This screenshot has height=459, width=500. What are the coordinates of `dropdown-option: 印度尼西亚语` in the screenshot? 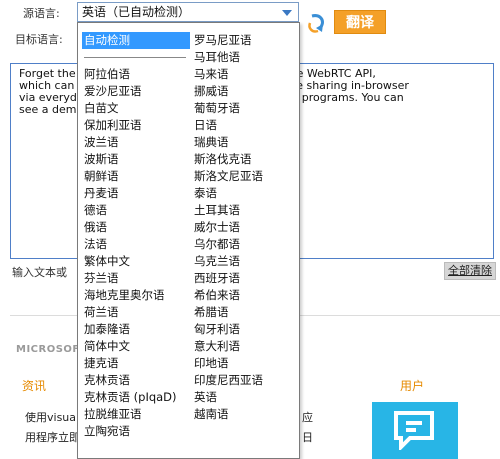 It's located at (244, 380).